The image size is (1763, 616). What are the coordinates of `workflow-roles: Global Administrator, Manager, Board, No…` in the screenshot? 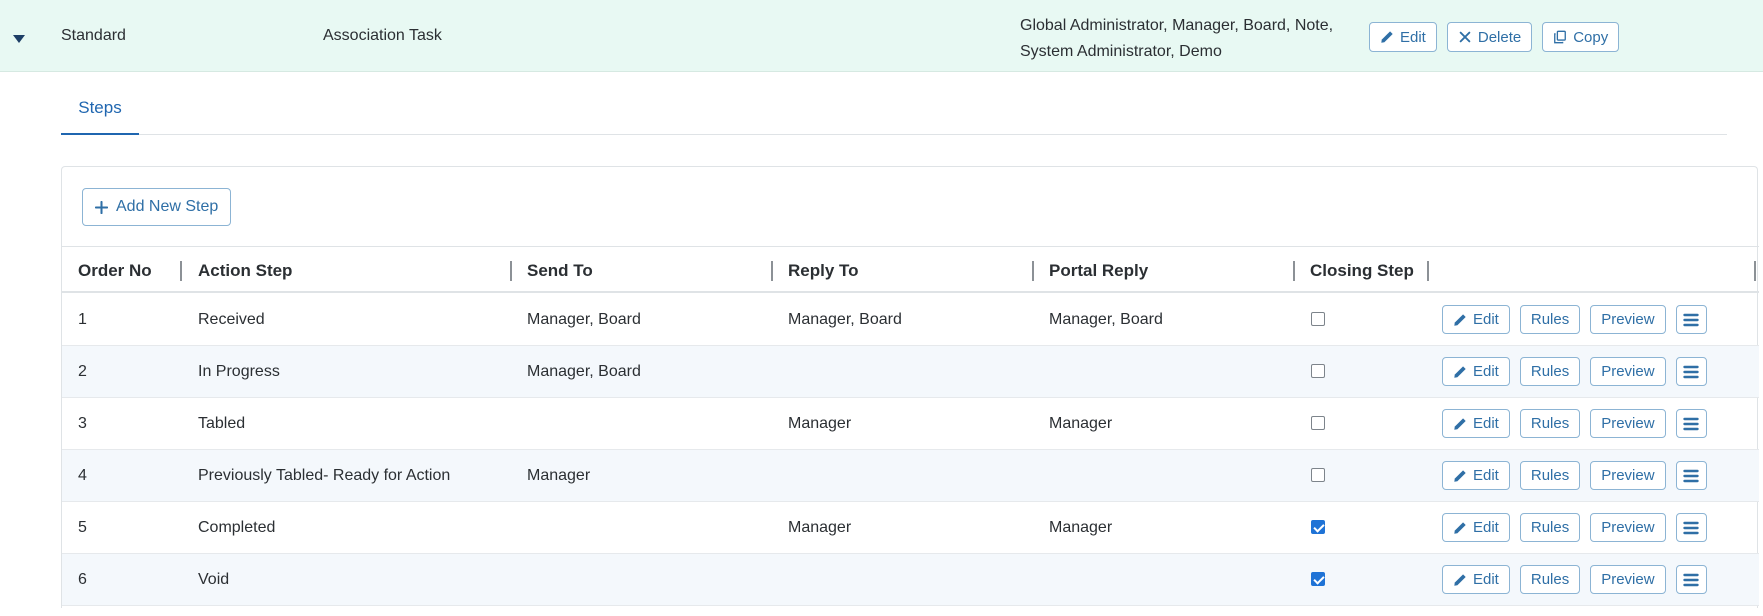 It's located at (1177, 38).